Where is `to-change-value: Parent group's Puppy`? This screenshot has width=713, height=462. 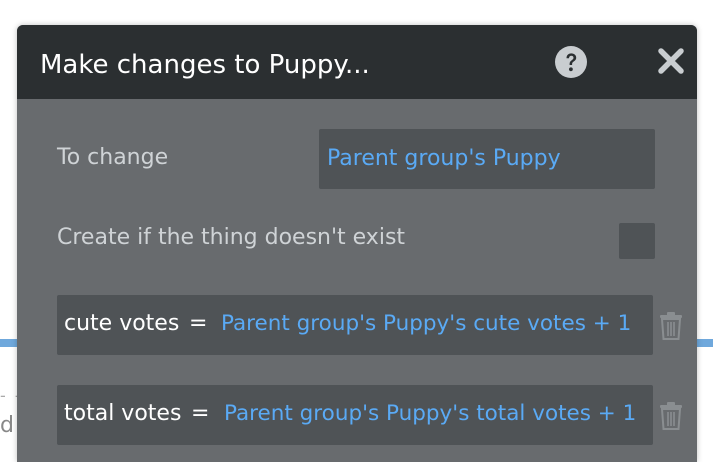
to-change-value: Parent group's Puppy is located at coordinates (444, 158).